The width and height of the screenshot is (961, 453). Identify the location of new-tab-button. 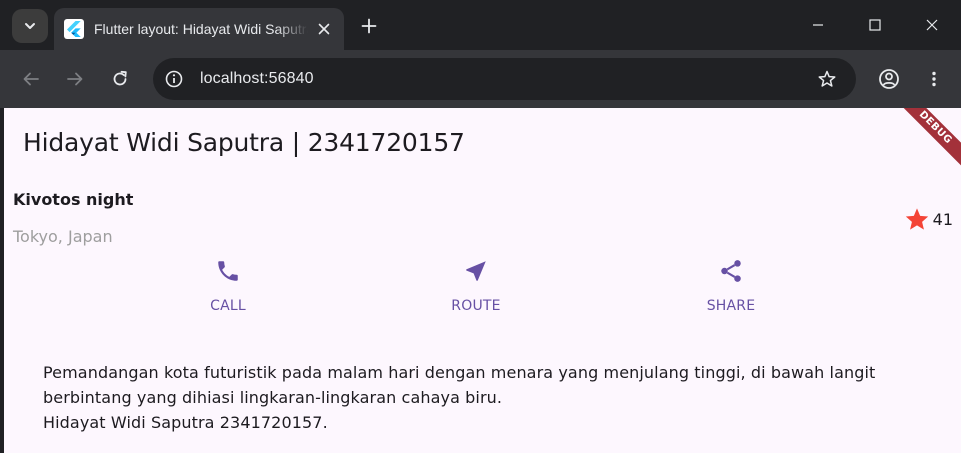
(369, 26).